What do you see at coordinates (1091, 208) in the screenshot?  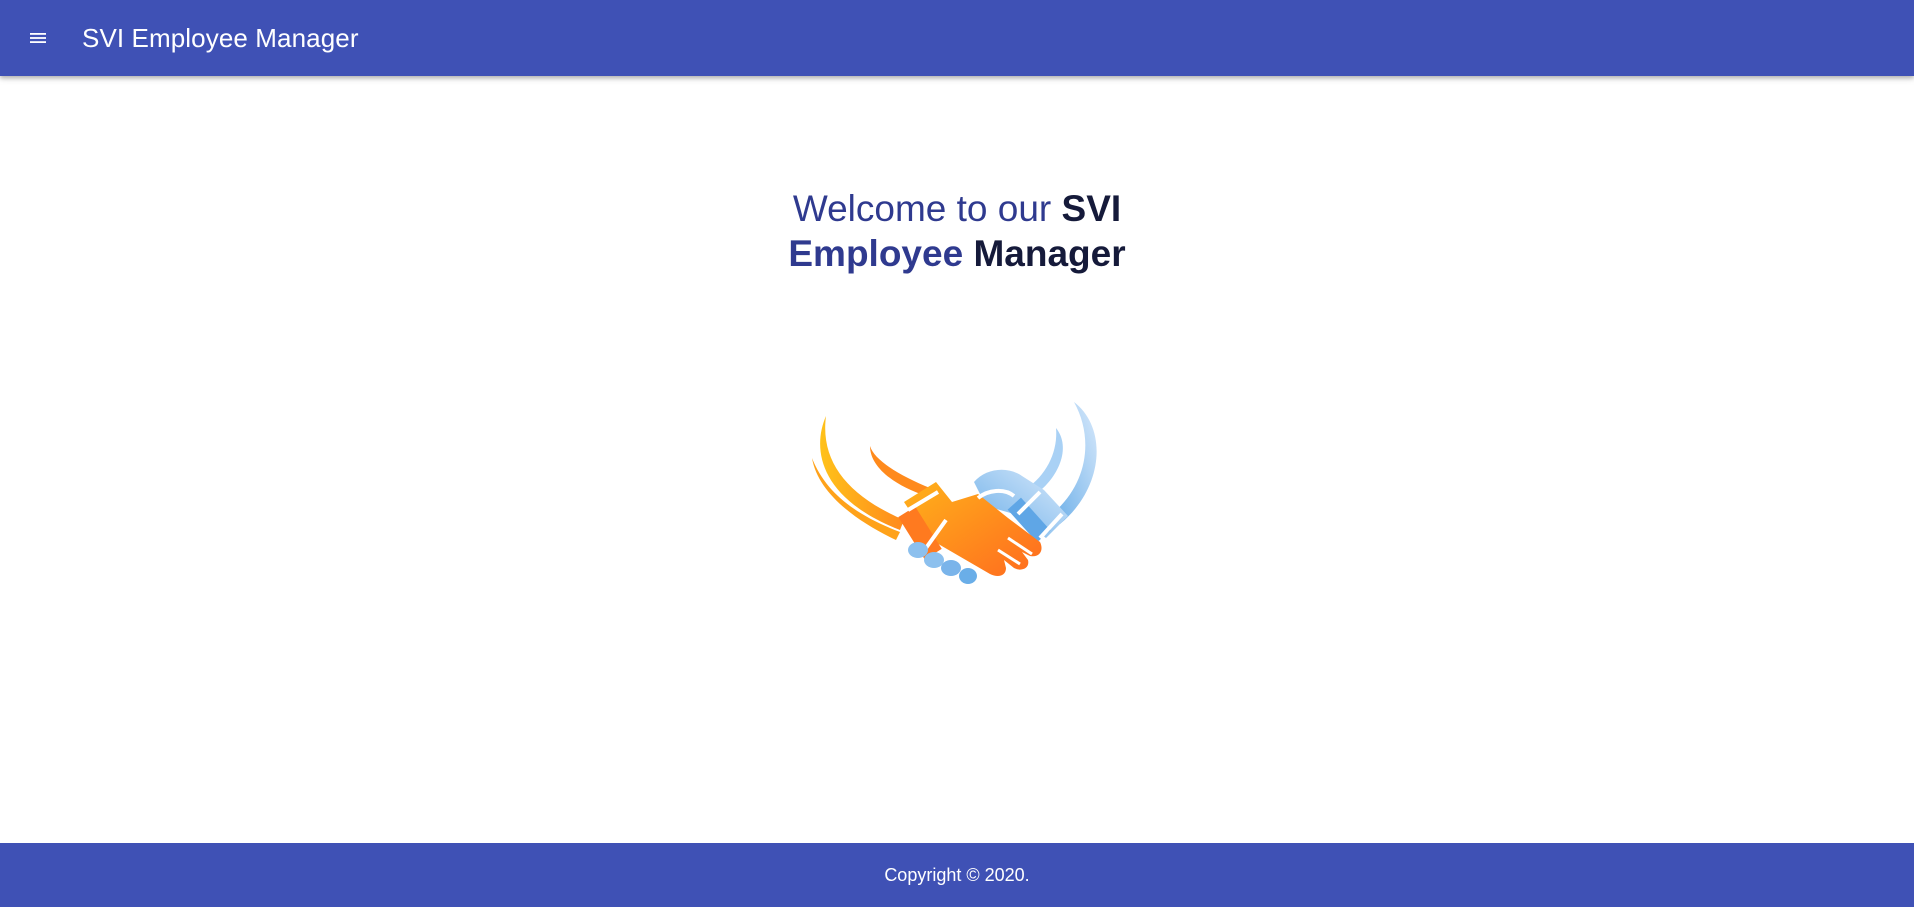 I see `welcome-text-part2: SVI` at bounding box center [1091, 208].